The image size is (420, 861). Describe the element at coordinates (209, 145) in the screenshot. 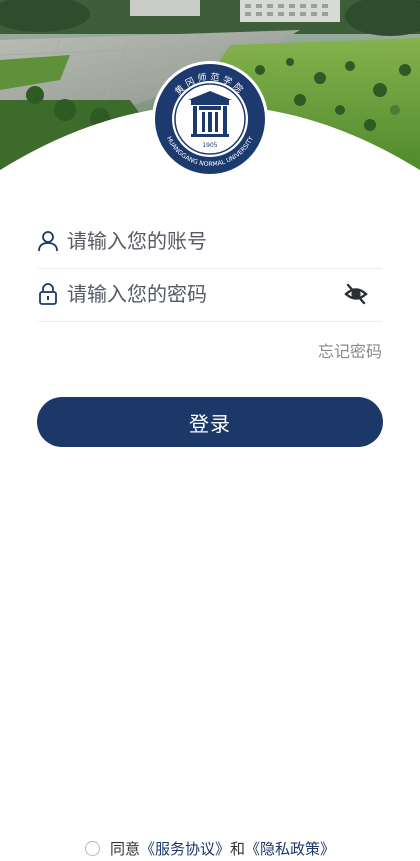

I see `emblem-year: 1905` at that location.